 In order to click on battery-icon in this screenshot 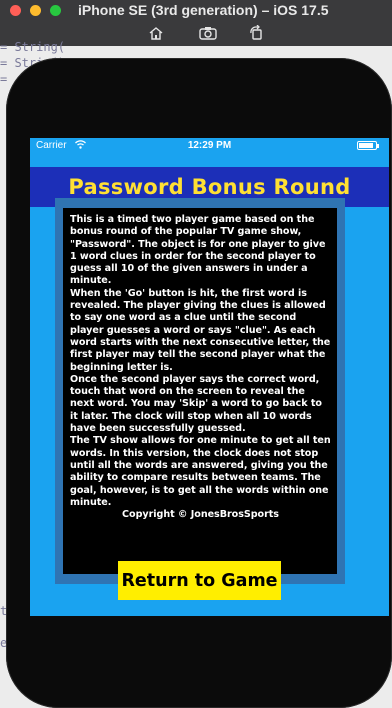, I will do `click(368, 145)`.